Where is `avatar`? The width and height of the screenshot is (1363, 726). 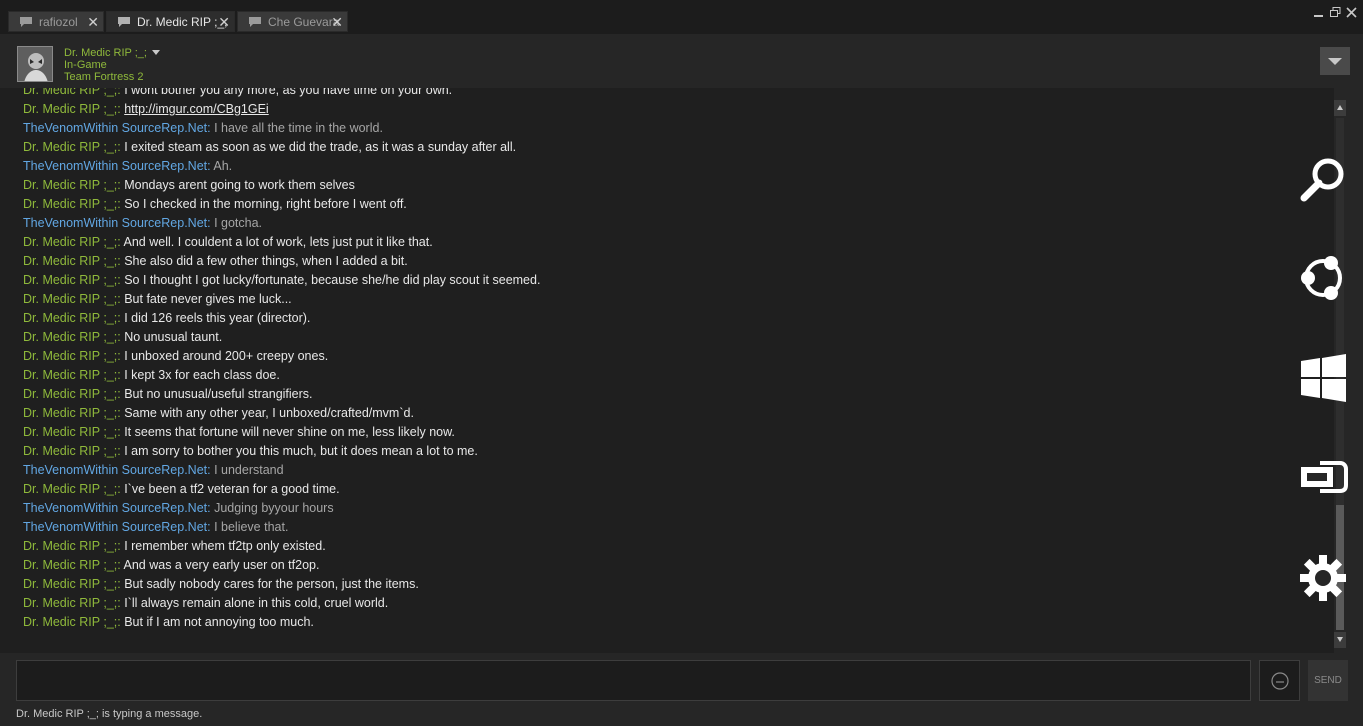 avatar is located at coordinates (35, 64).